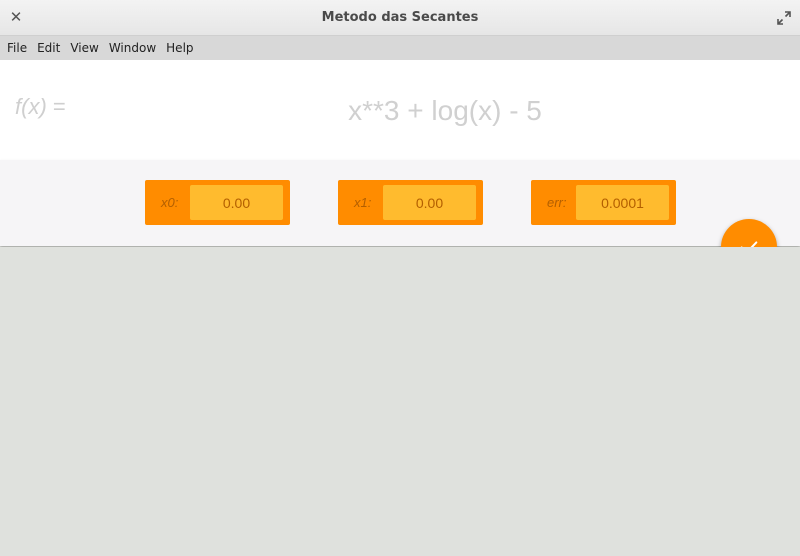 The image size is (800, 556). What do you see at coordinates (48, 48) in the screenshot?
I see `menu-edit: Edit` at bounding box center [48, 48].